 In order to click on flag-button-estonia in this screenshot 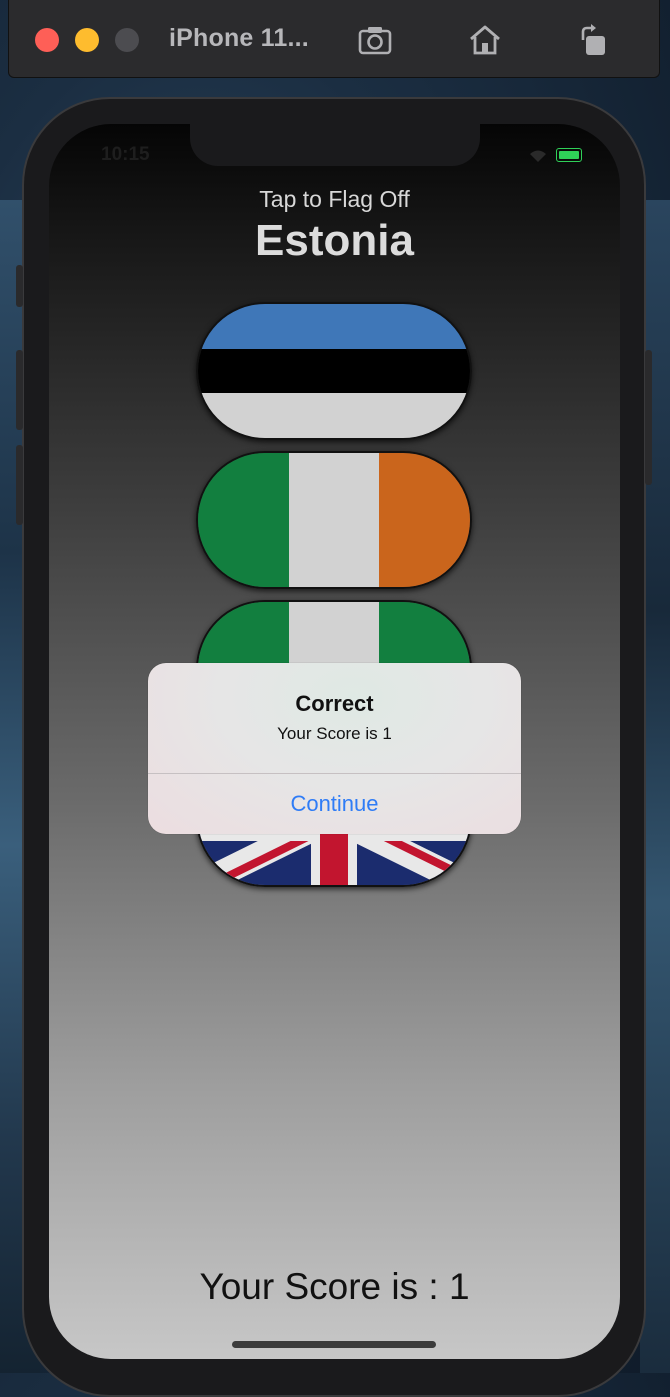, I will do `click(334, 371)`.